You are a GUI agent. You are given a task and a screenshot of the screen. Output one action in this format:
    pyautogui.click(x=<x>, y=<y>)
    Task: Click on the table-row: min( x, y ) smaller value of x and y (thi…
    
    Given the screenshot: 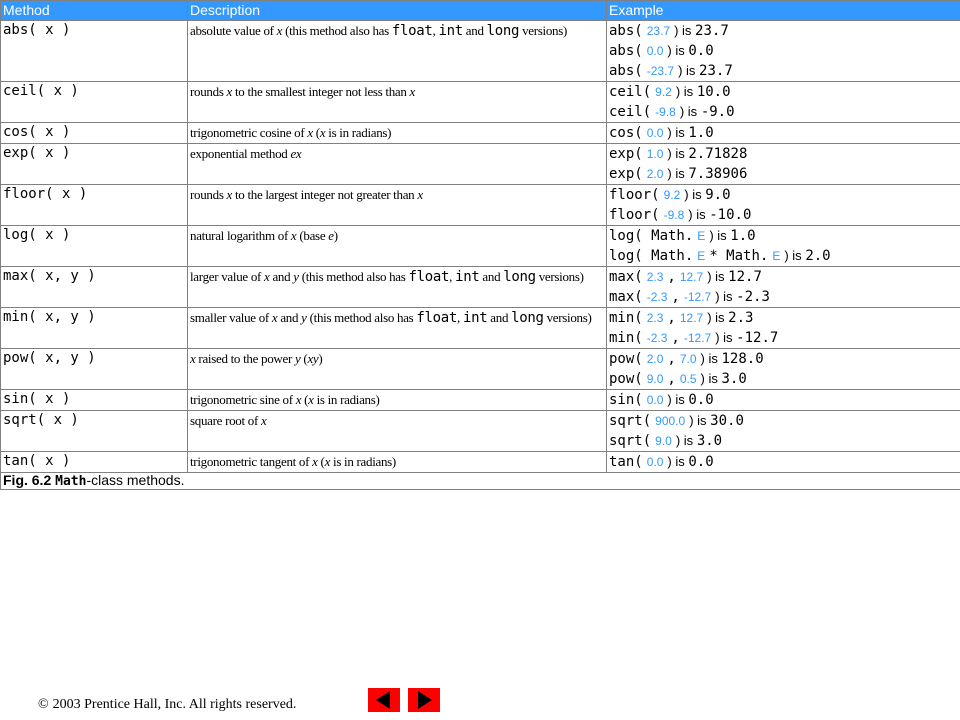 What is the action you would take?
    pyautogui.click(x=480, y=328)
    